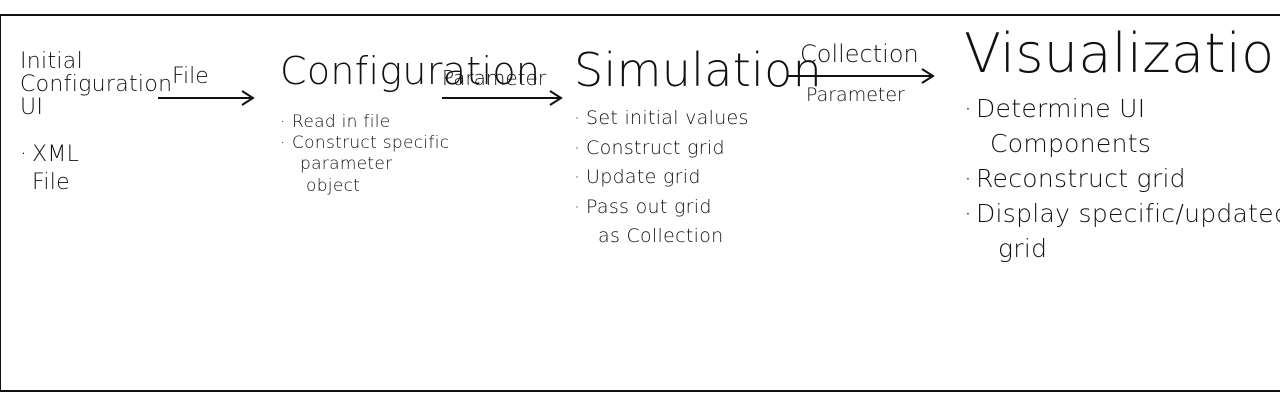  I want to click on stage-title: Initial Configuration UI, so click(96, 84).